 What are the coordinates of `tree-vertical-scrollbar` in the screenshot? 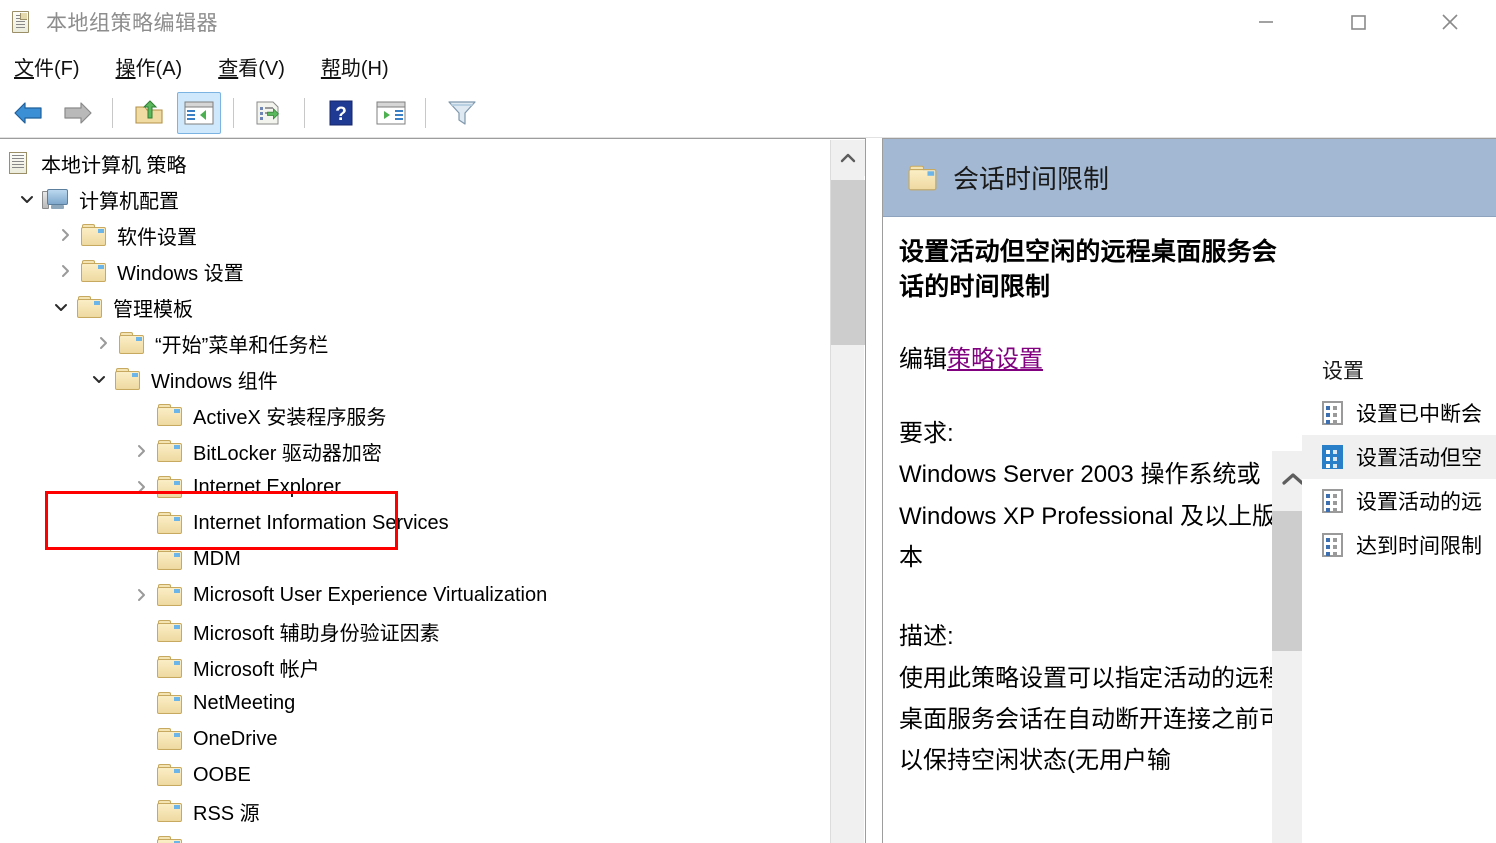 It's located at (847, 491).